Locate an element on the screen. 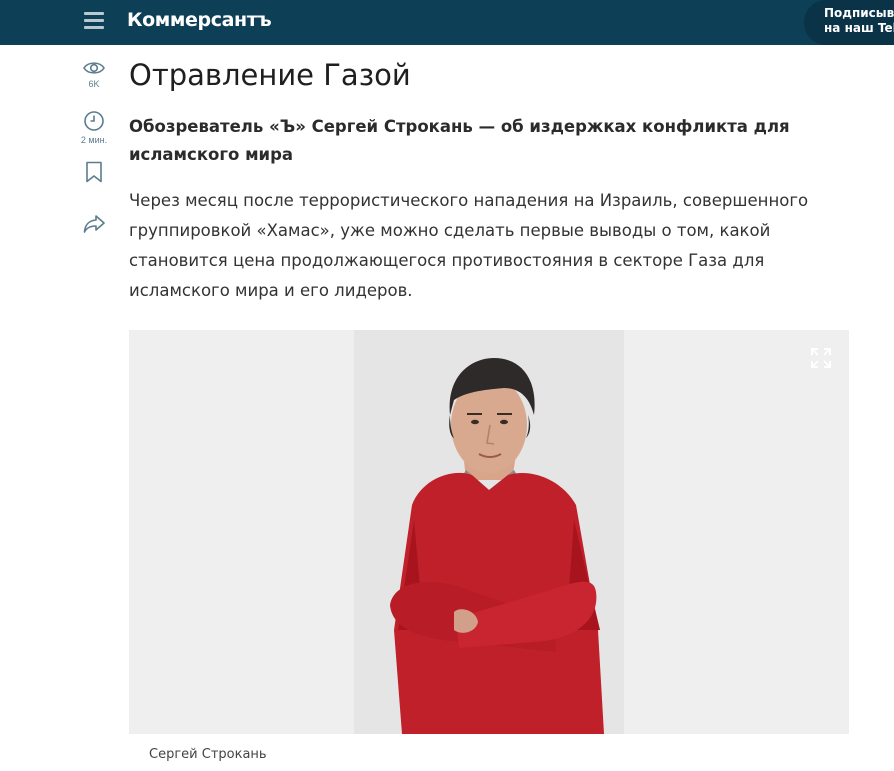  expand-icon is located at coordinates (821, 358).